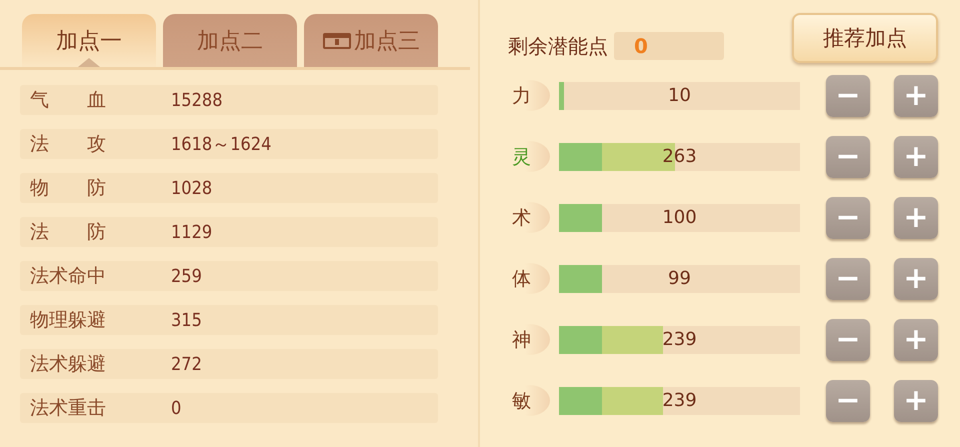  Describe the element at coordinates (68, 276) in the screenshot. I see `stat-label: 法术命中` at that location.